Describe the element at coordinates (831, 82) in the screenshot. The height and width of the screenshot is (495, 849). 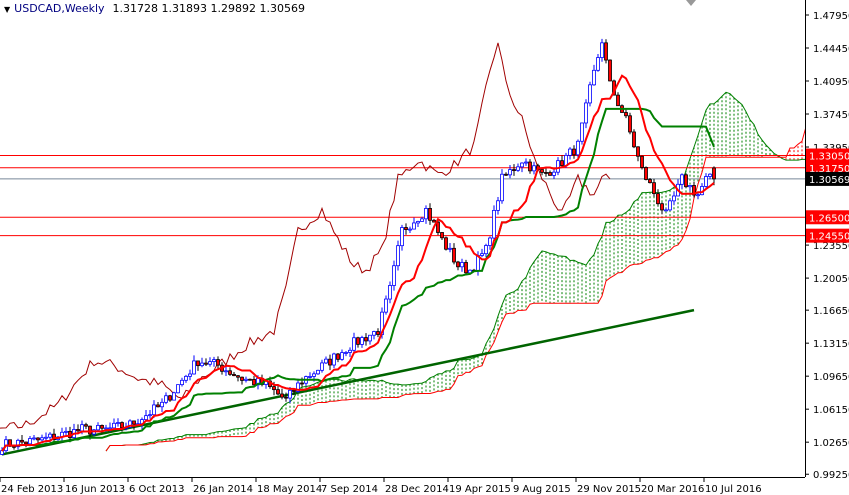
I see `price-tick-label: 1.40950` at that location.